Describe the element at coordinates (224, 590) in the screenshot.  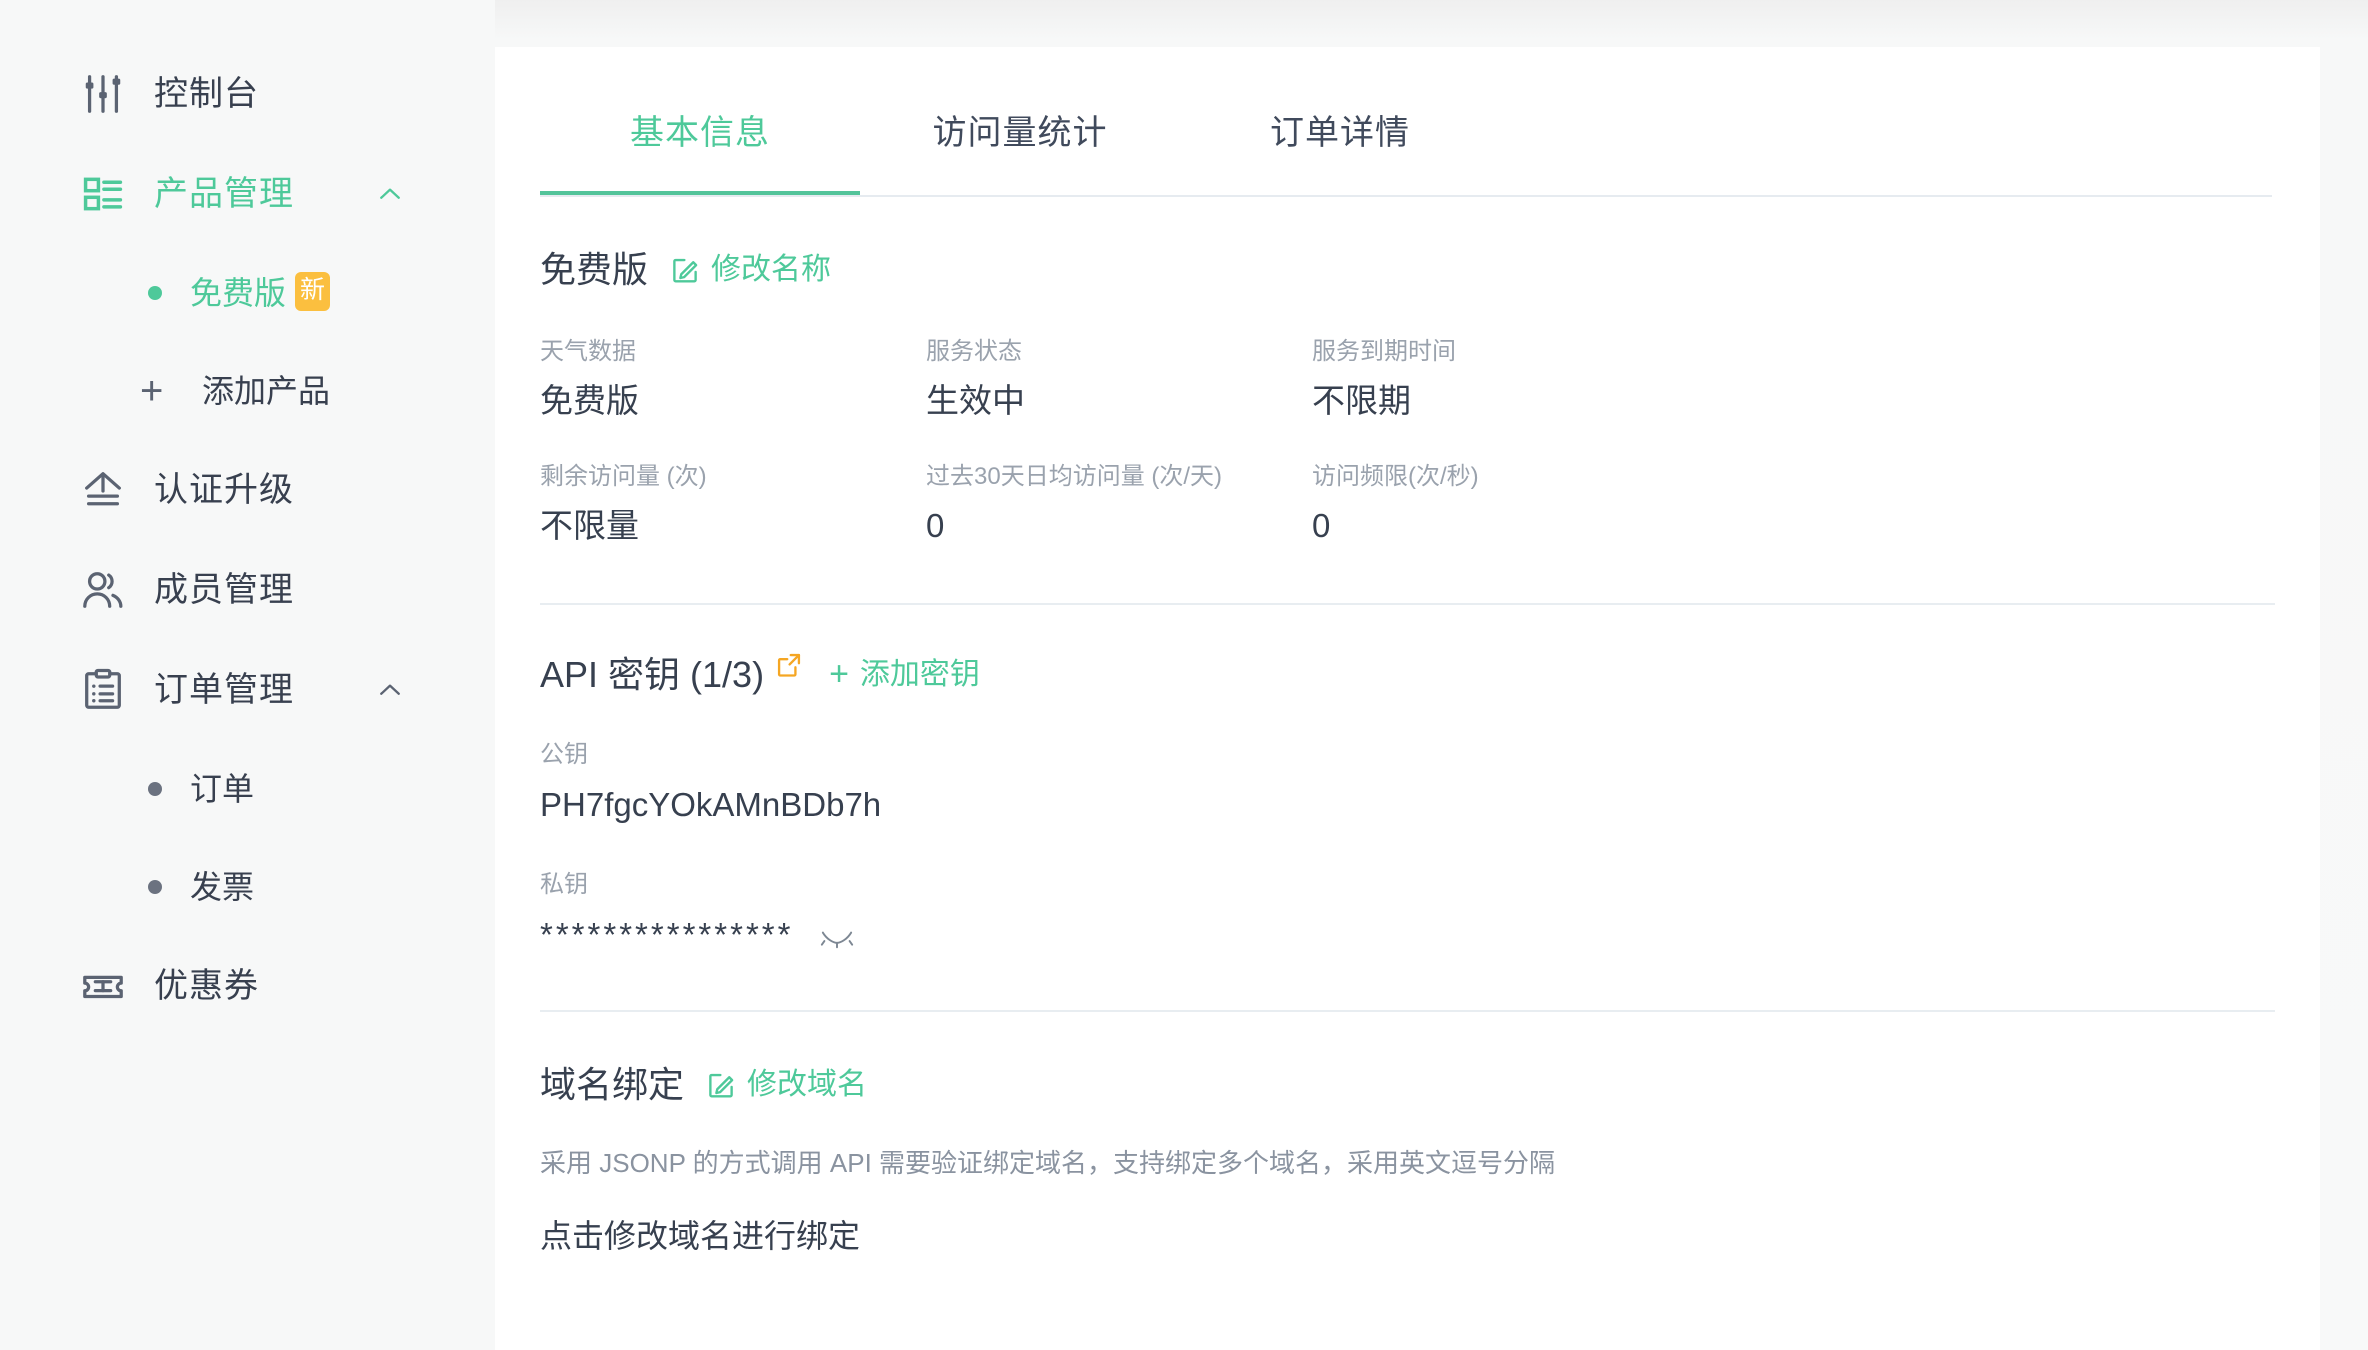
I see `sidebar-item-label: 成员管理` at that location.